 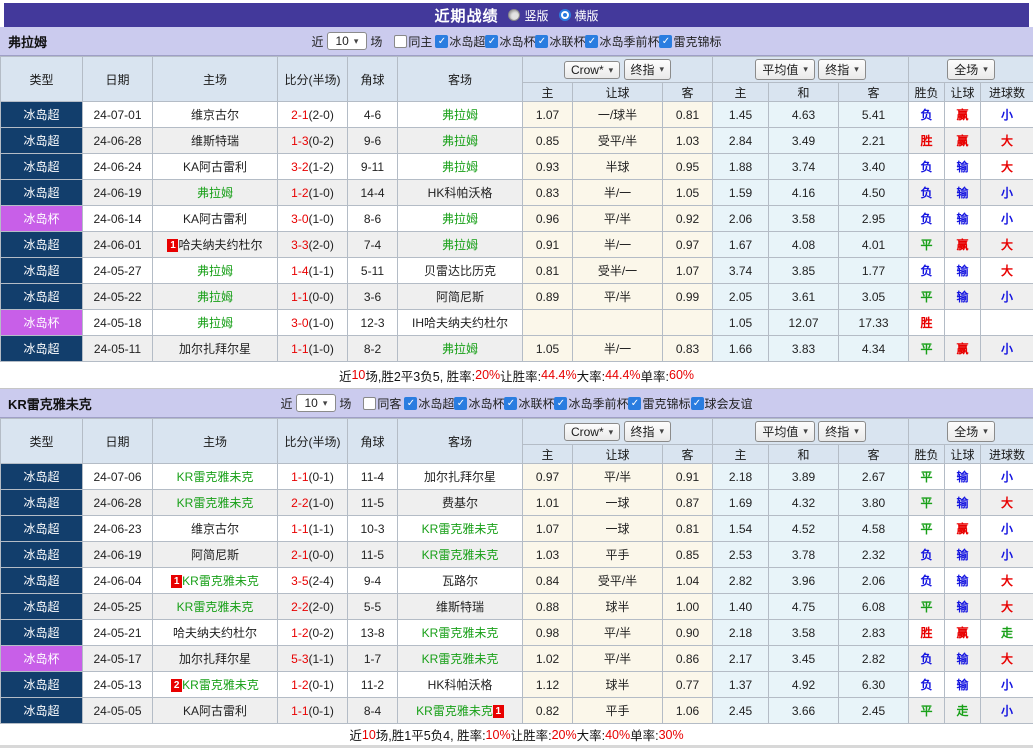 What do you see at coordinates (1007, 454) in the screenshot?
I see `subcol-goals-result: 进球数` at bounding box center [1007, 454].